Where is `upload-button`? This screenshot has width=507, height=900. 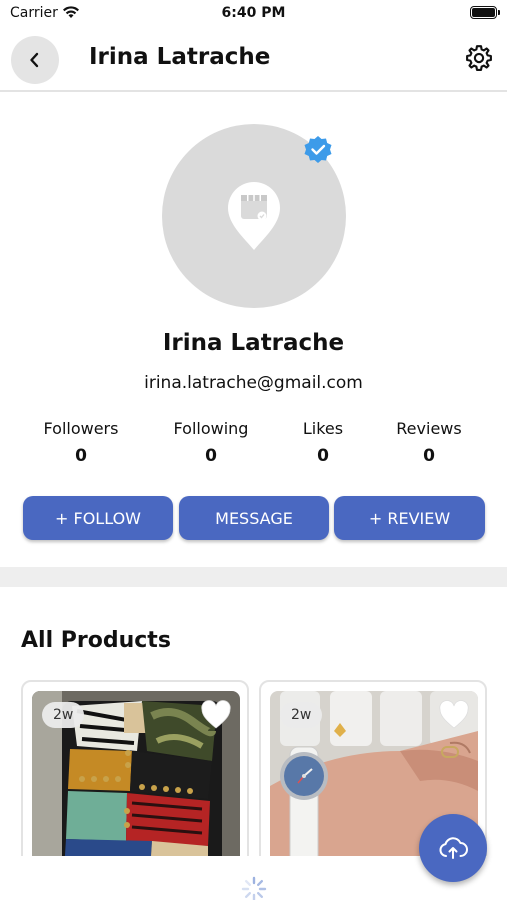 upload-button is located at coordinates (453, 848).